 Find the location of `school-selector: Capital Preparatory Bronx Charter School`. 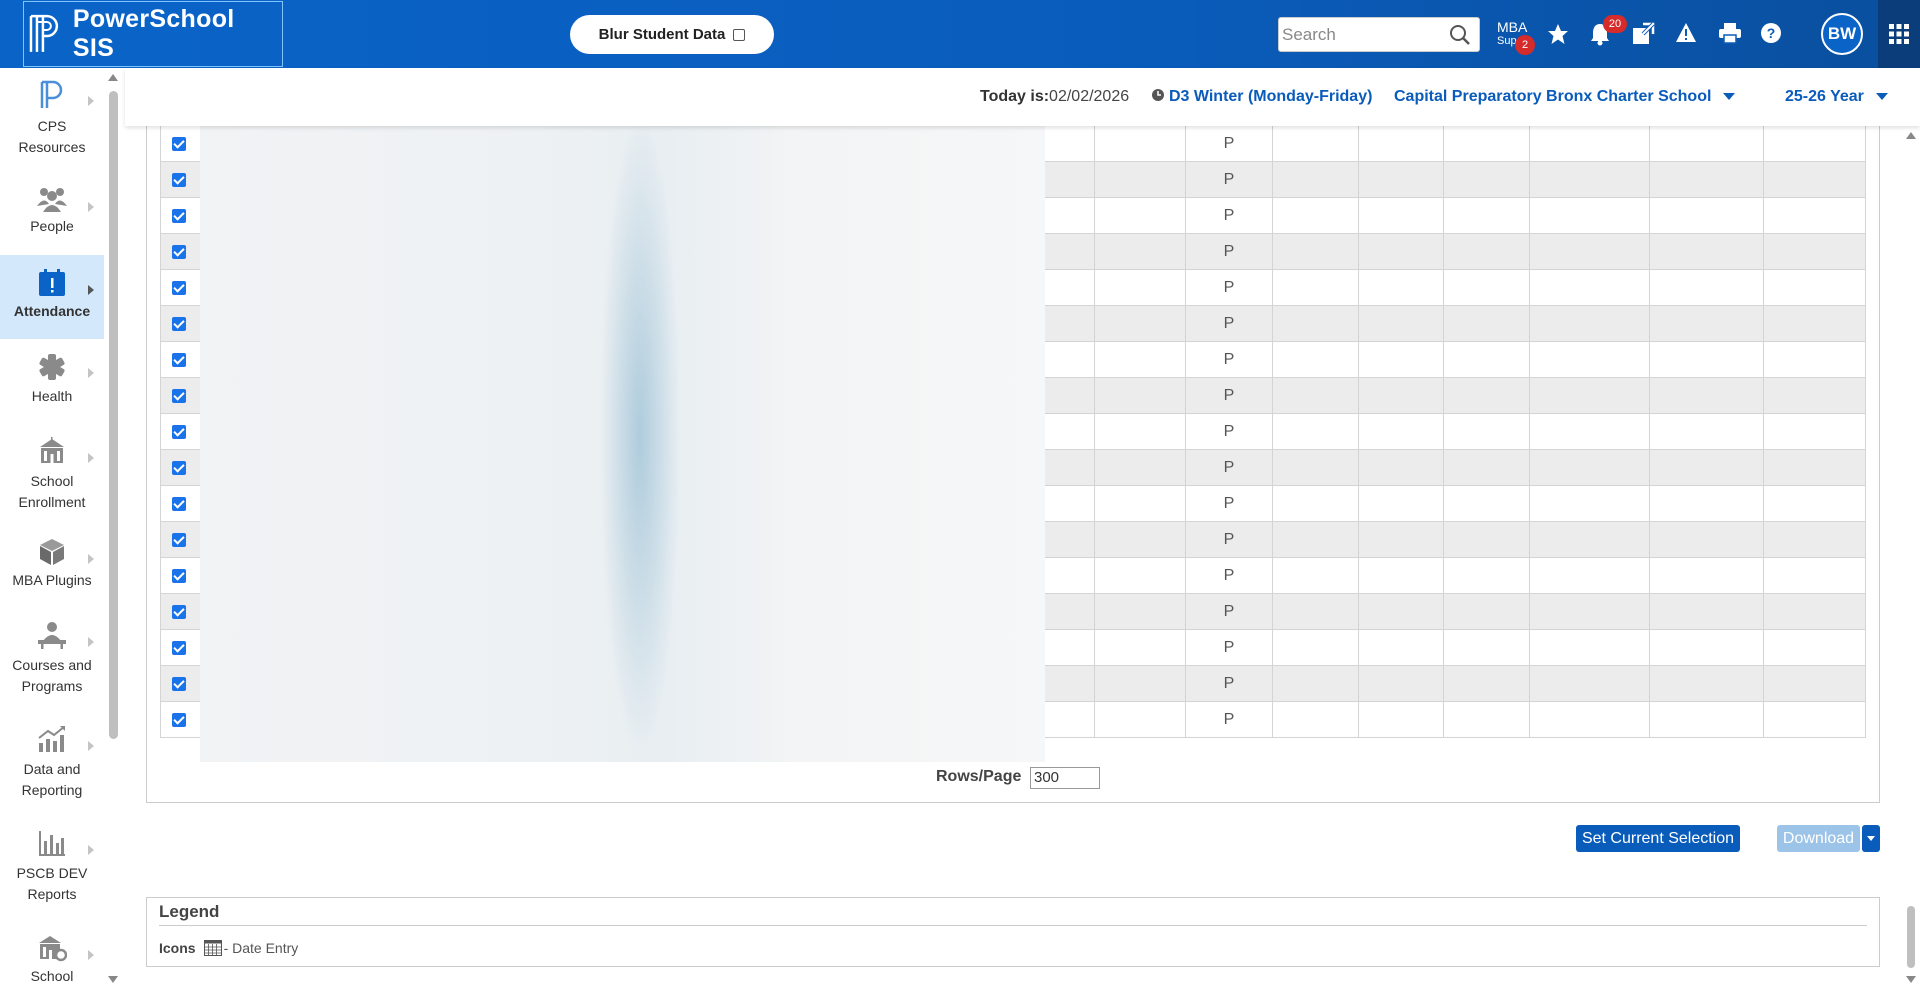

school-selector: Capital Preparatory Bronx Charter School is located at coordinates (1565, 97).